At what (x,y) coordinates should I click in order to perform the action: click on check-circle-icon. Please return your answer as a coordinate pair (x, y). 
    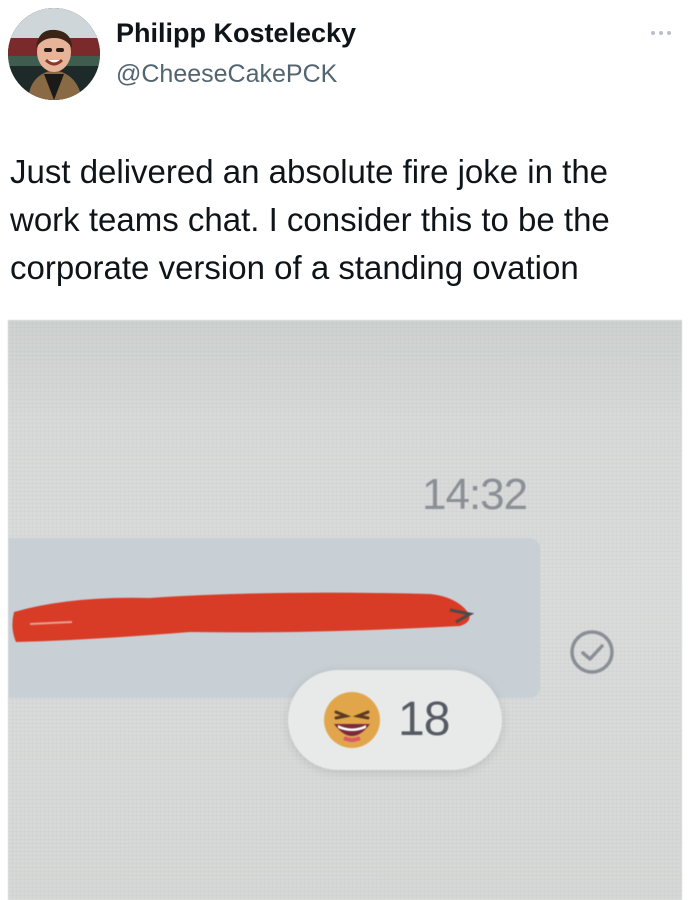
    Looking at the image, I should click on (592, 652).